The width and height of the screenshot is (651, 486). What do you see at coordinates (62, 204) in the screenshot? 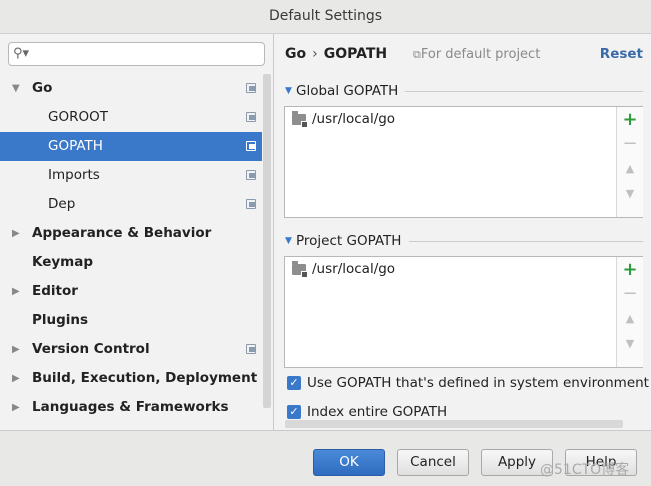
I see `sidebar-item-label: Dep` at bounding box center [62, 204].